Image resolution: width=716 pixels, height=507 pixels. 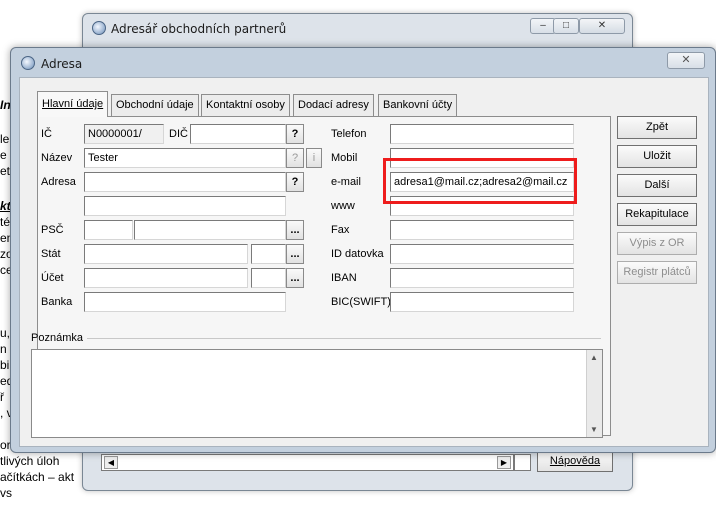 I want to click on tab-label: Kontaktní osoby, so click(x=245, y=105).